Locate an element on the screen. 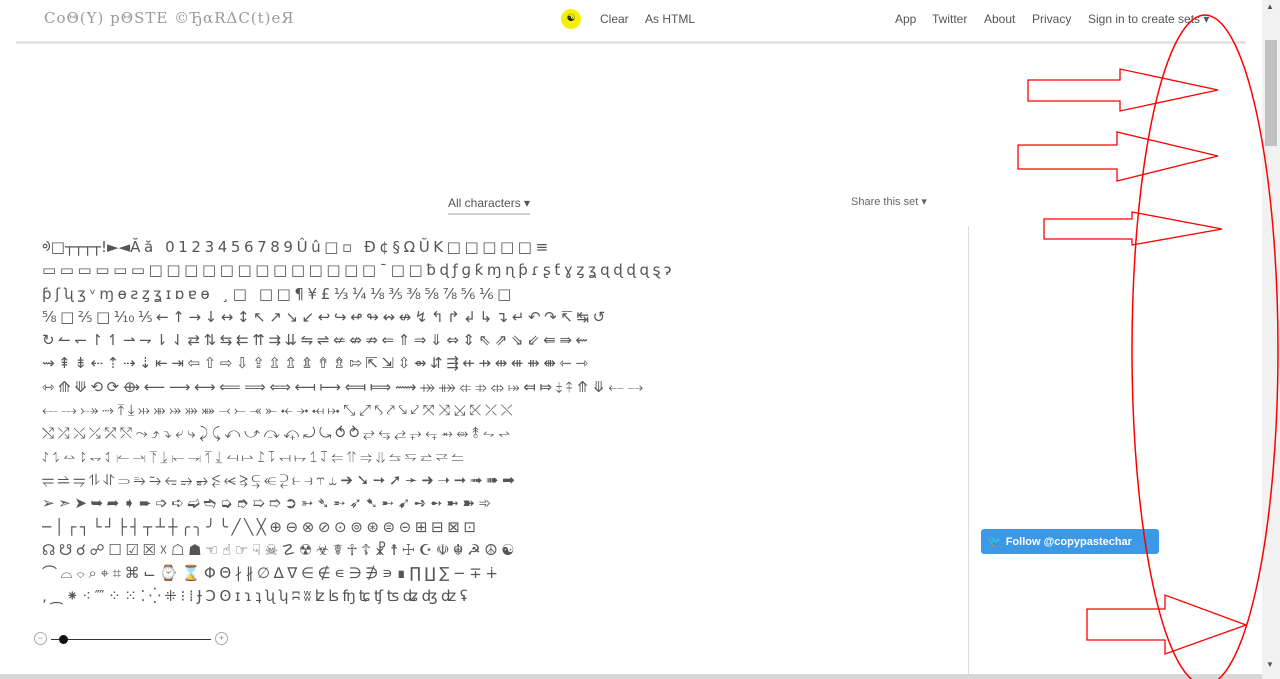 Image resolution: width=1280 pixels, height=679 pixels. sign-in-link: Sign in to create sets ▾ is located at coordinates (1148, 19).